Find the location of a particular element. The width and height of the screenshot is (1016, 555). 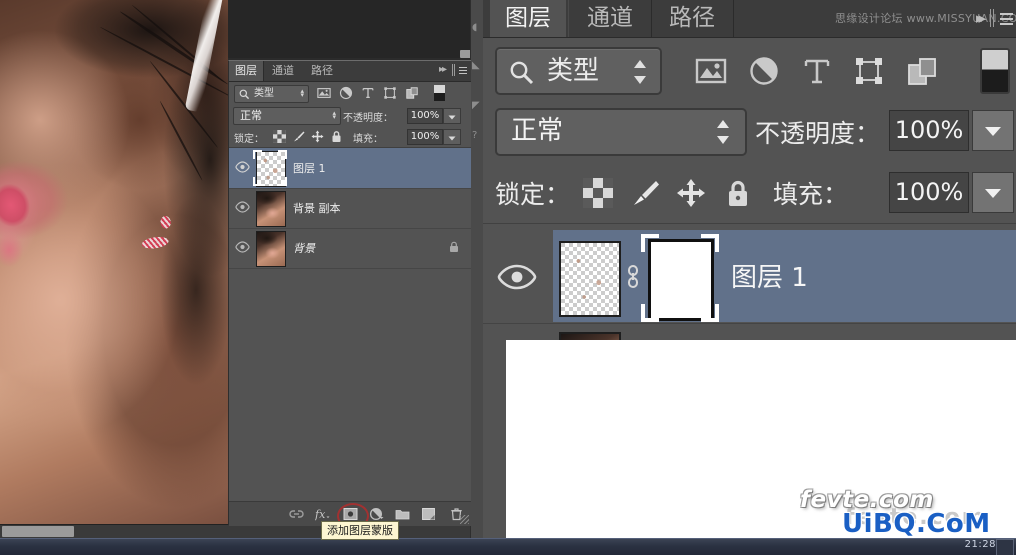

chevron-updown-icon is located at coordinates (640, 72).